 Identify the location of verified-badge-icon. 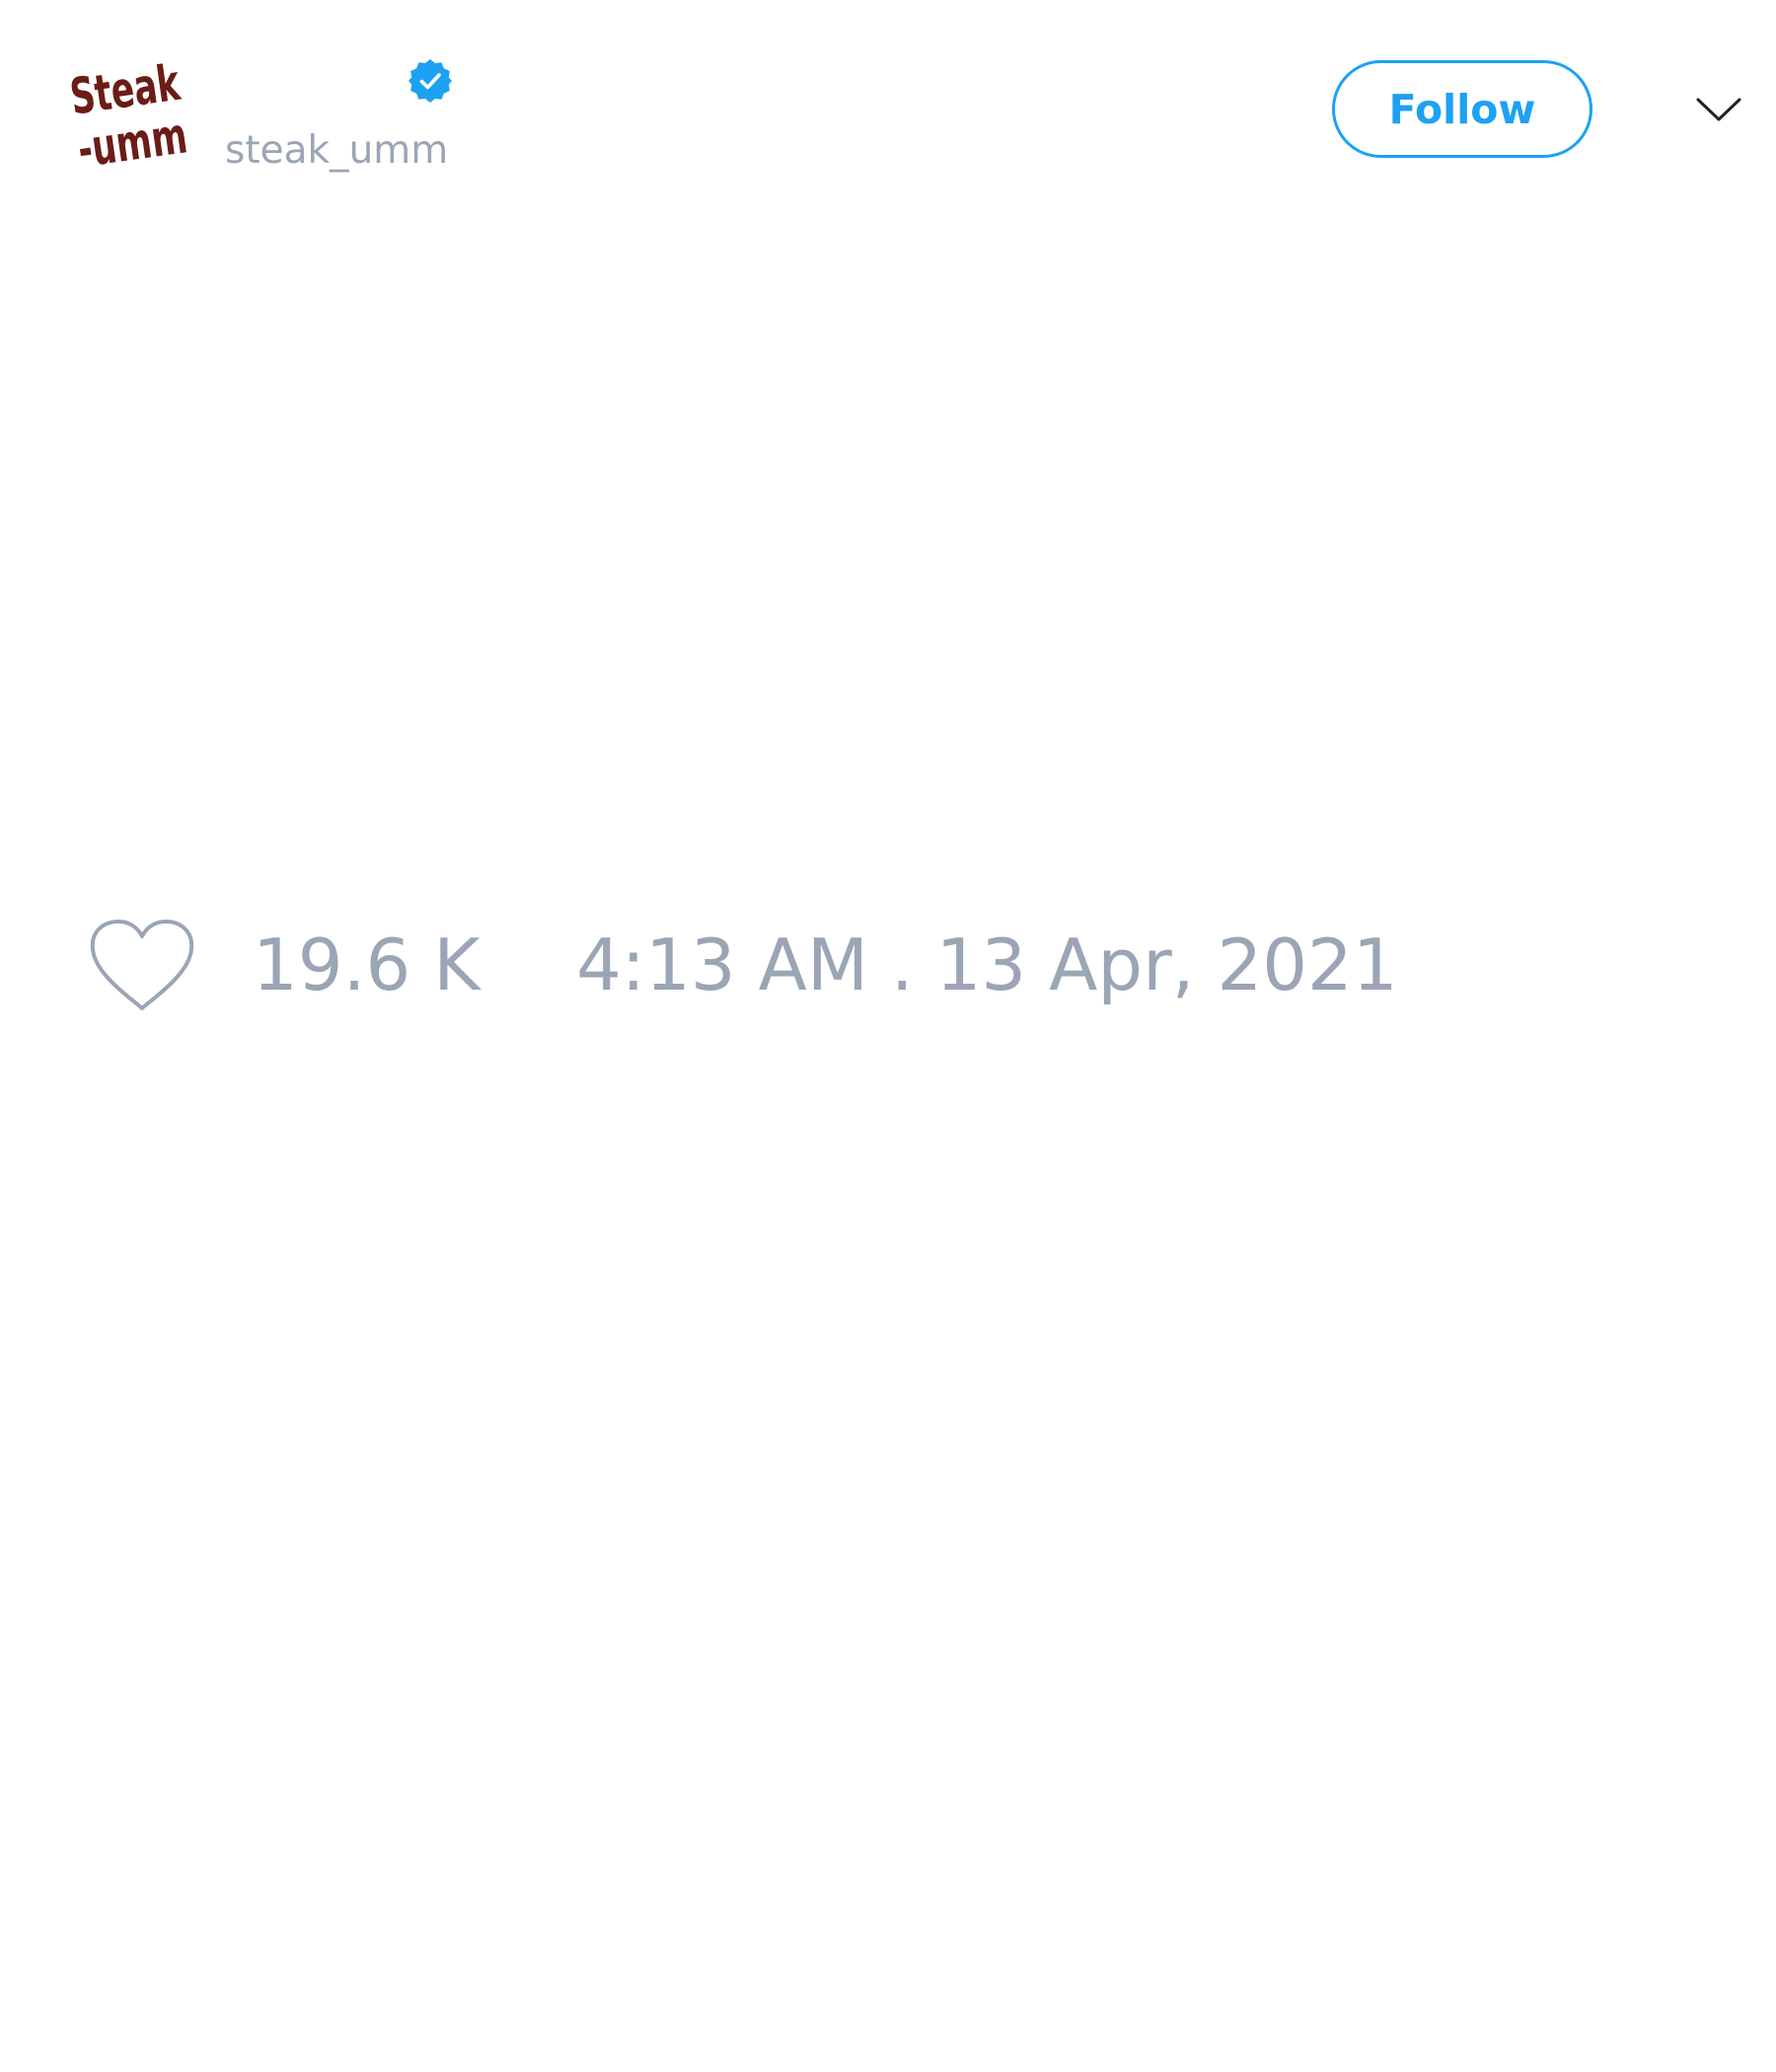
(431, 81).